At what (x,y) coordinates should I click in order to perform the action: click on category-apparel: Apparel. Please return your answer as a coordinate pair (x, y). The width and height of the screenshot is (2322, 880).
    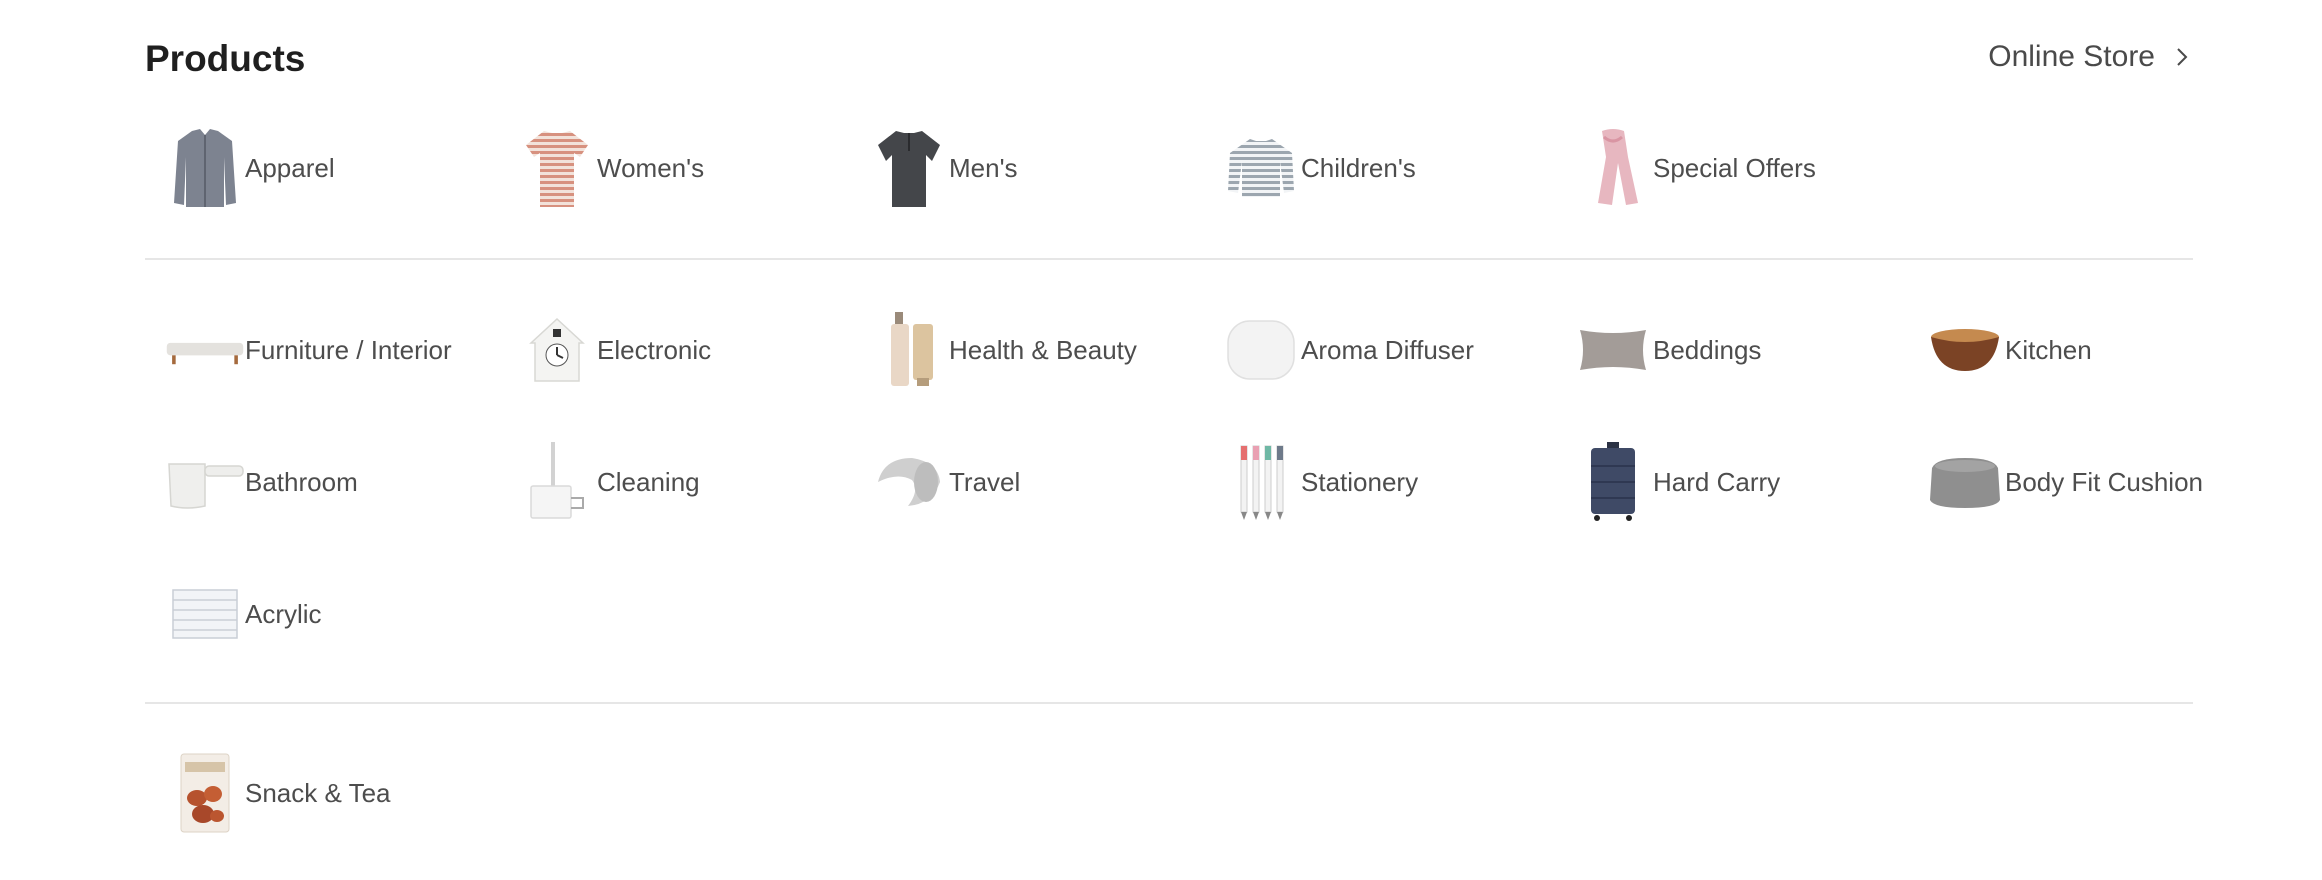
    Looking at the image, I should click on (250, 168).